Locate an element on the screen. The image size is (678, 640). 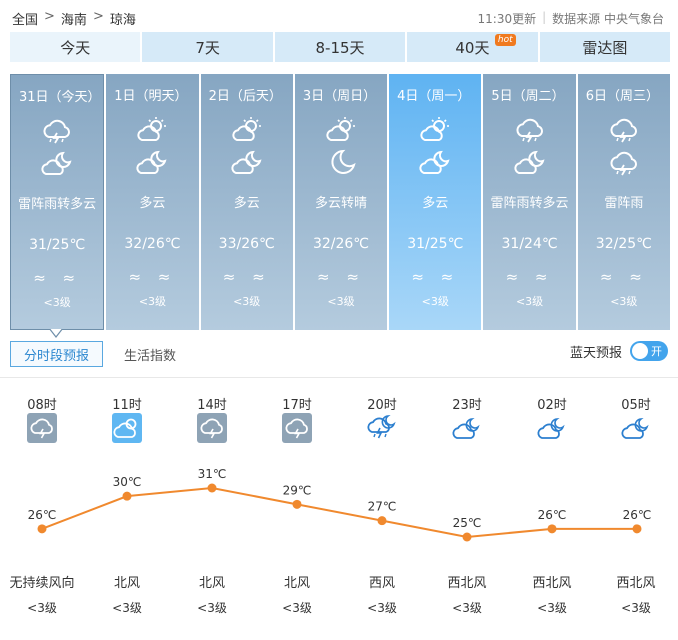
hour-time: 05时 is located at coordinates (636, 405).